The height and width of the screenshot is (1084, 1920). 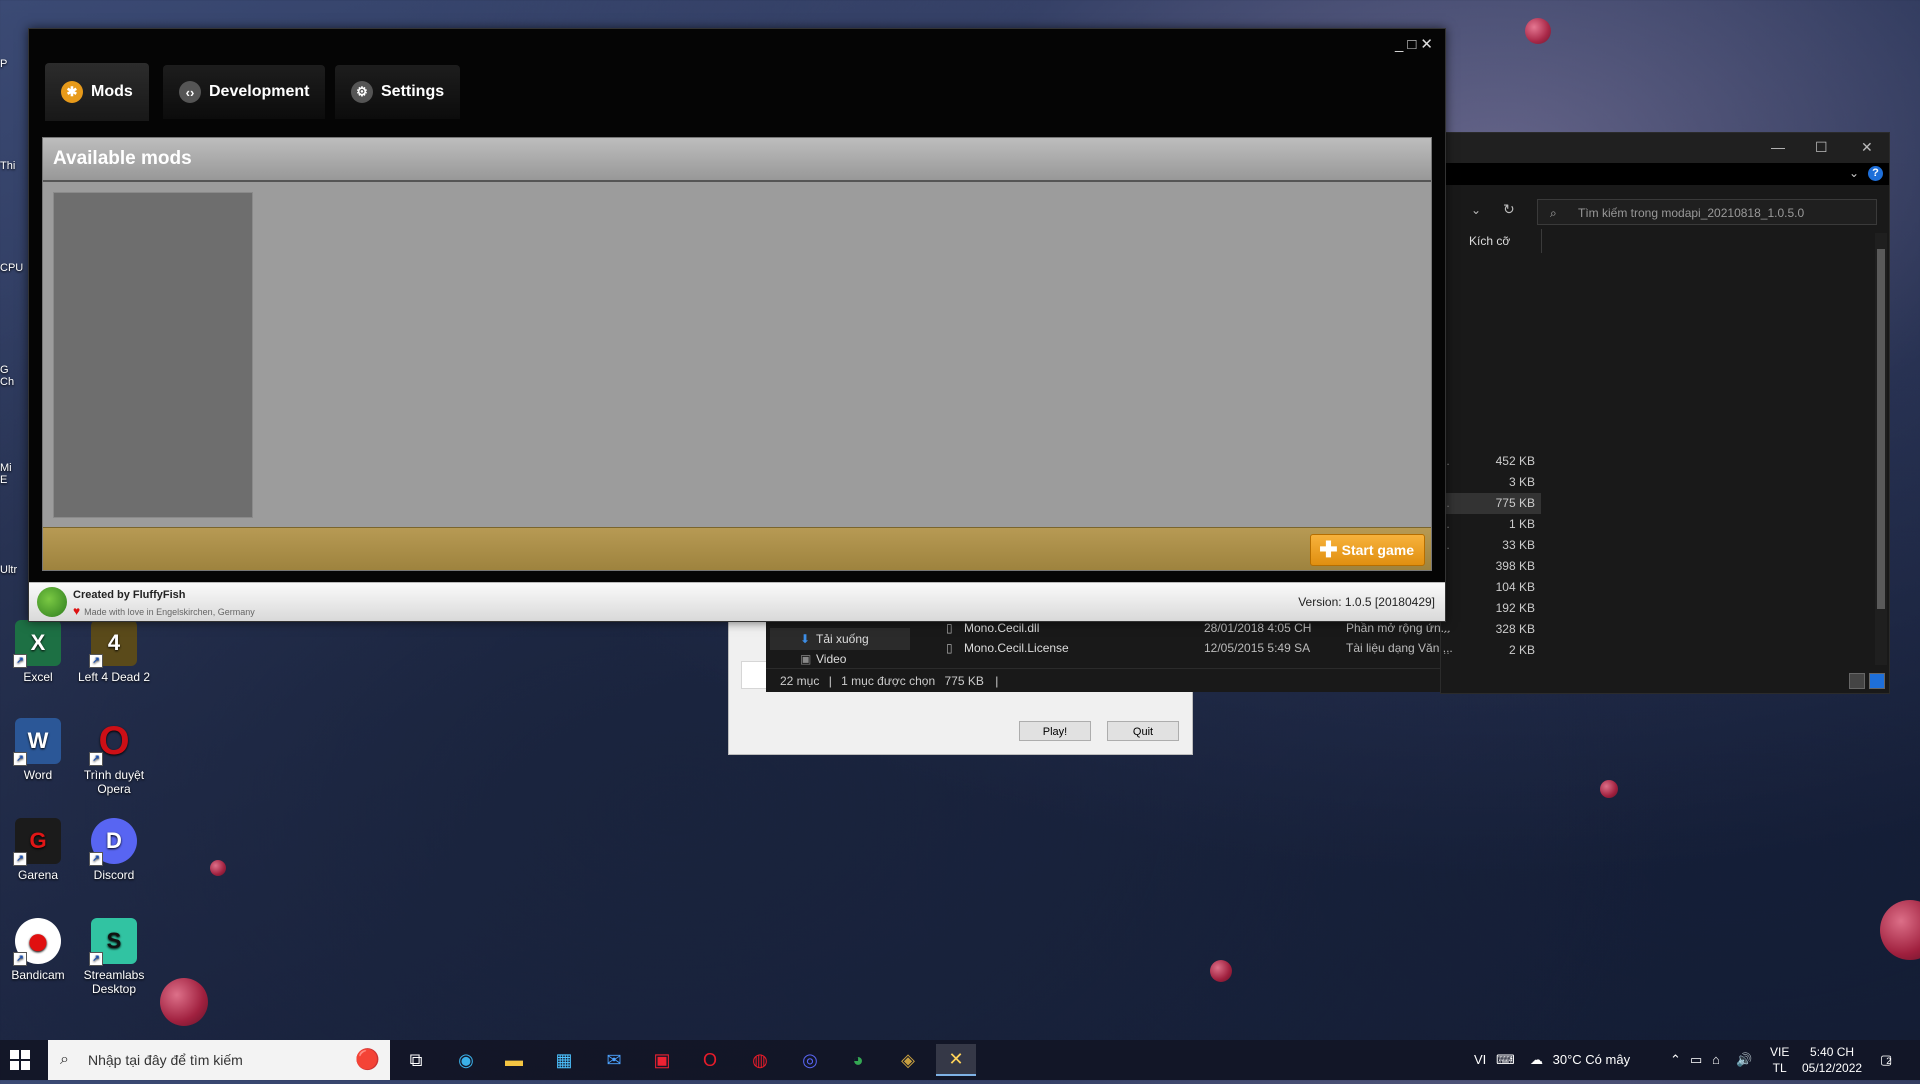 I want to click on file-size: 192 KB, so click(x=1491, y=608).